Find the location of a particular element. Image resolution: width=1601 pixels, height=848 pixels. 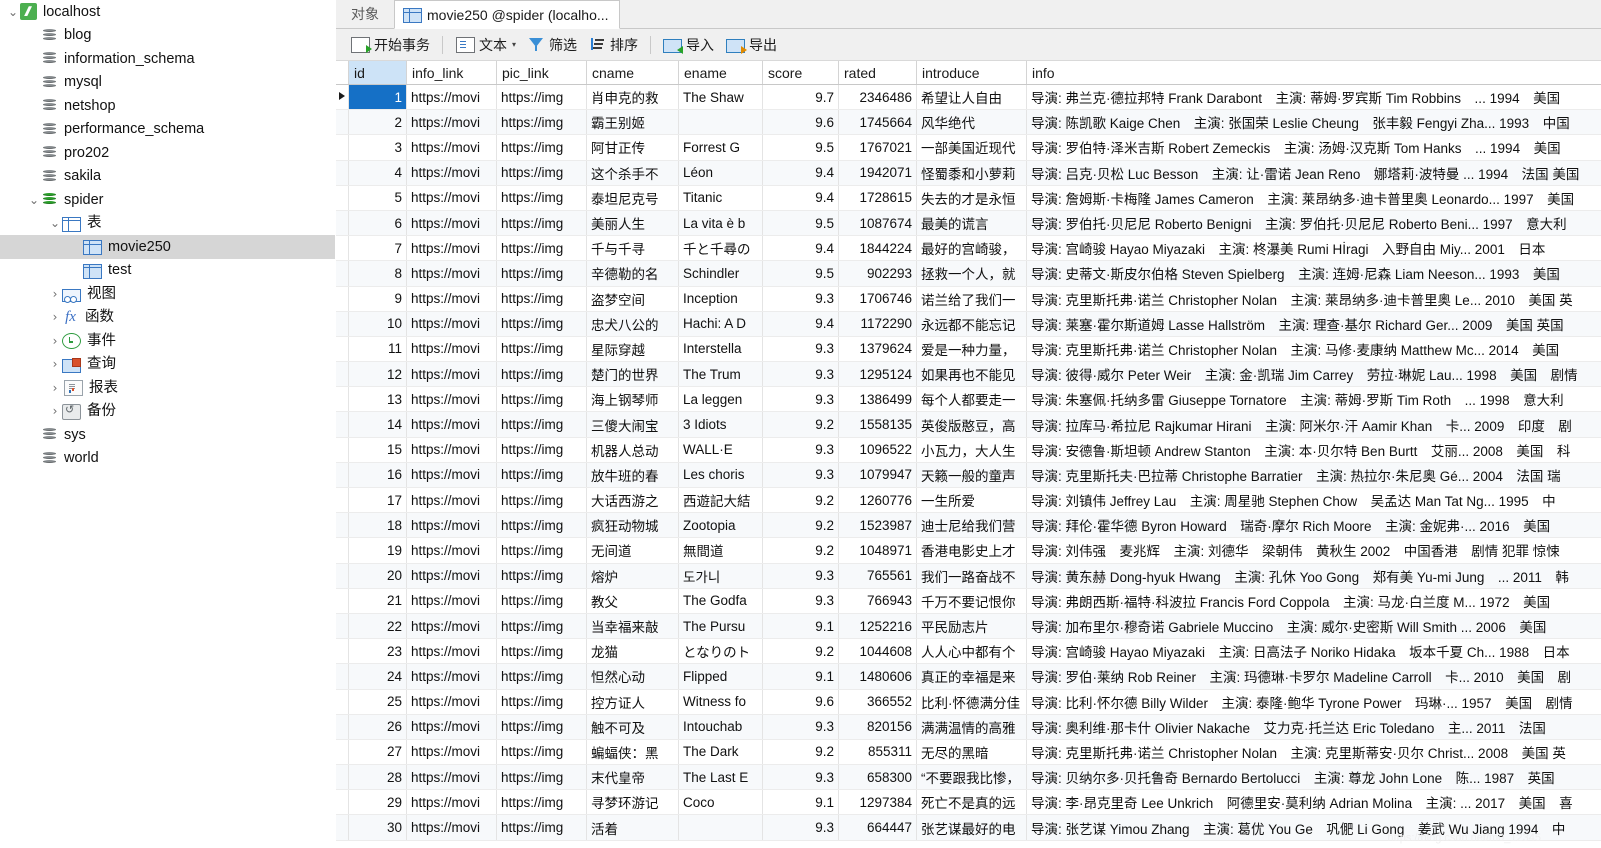

export-button: 导出 is located at coordinates (751, 45).